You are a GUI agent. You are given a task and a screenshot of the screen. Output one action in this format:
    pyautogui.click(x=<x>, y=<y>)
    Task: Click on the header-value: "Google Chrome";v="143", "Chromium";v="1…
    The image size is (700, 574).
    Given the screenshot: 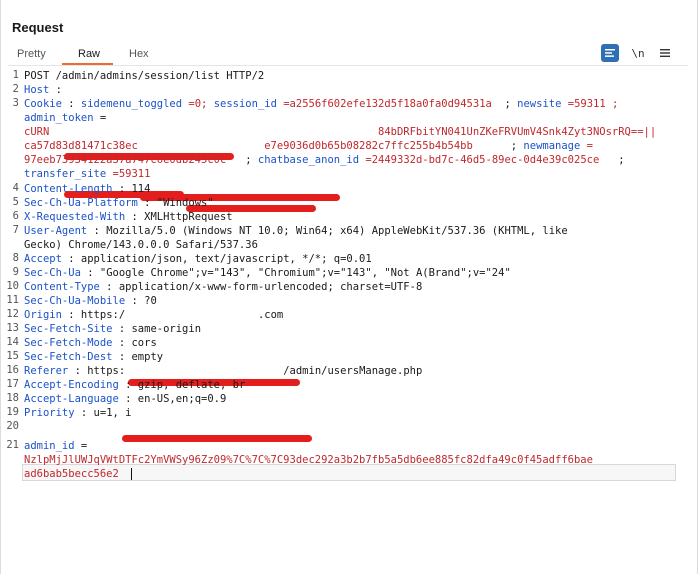 What is the action you would take?
    pyautogui.click(x=305, y=273)
    